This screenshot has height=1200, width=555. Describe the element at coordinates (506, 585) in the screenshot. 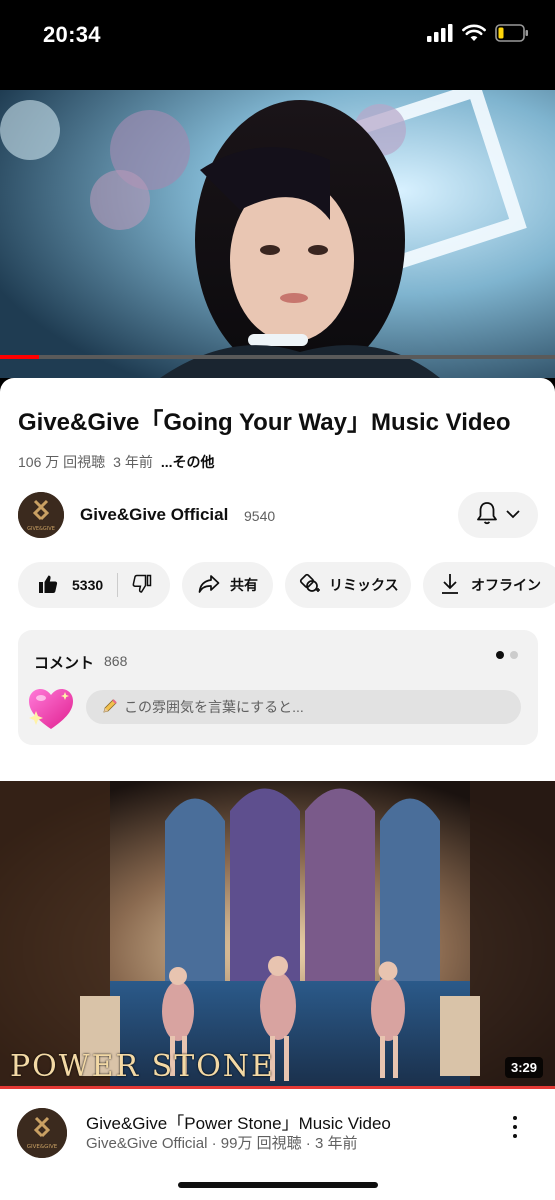

I see `offline-label: オフライン` at that location.